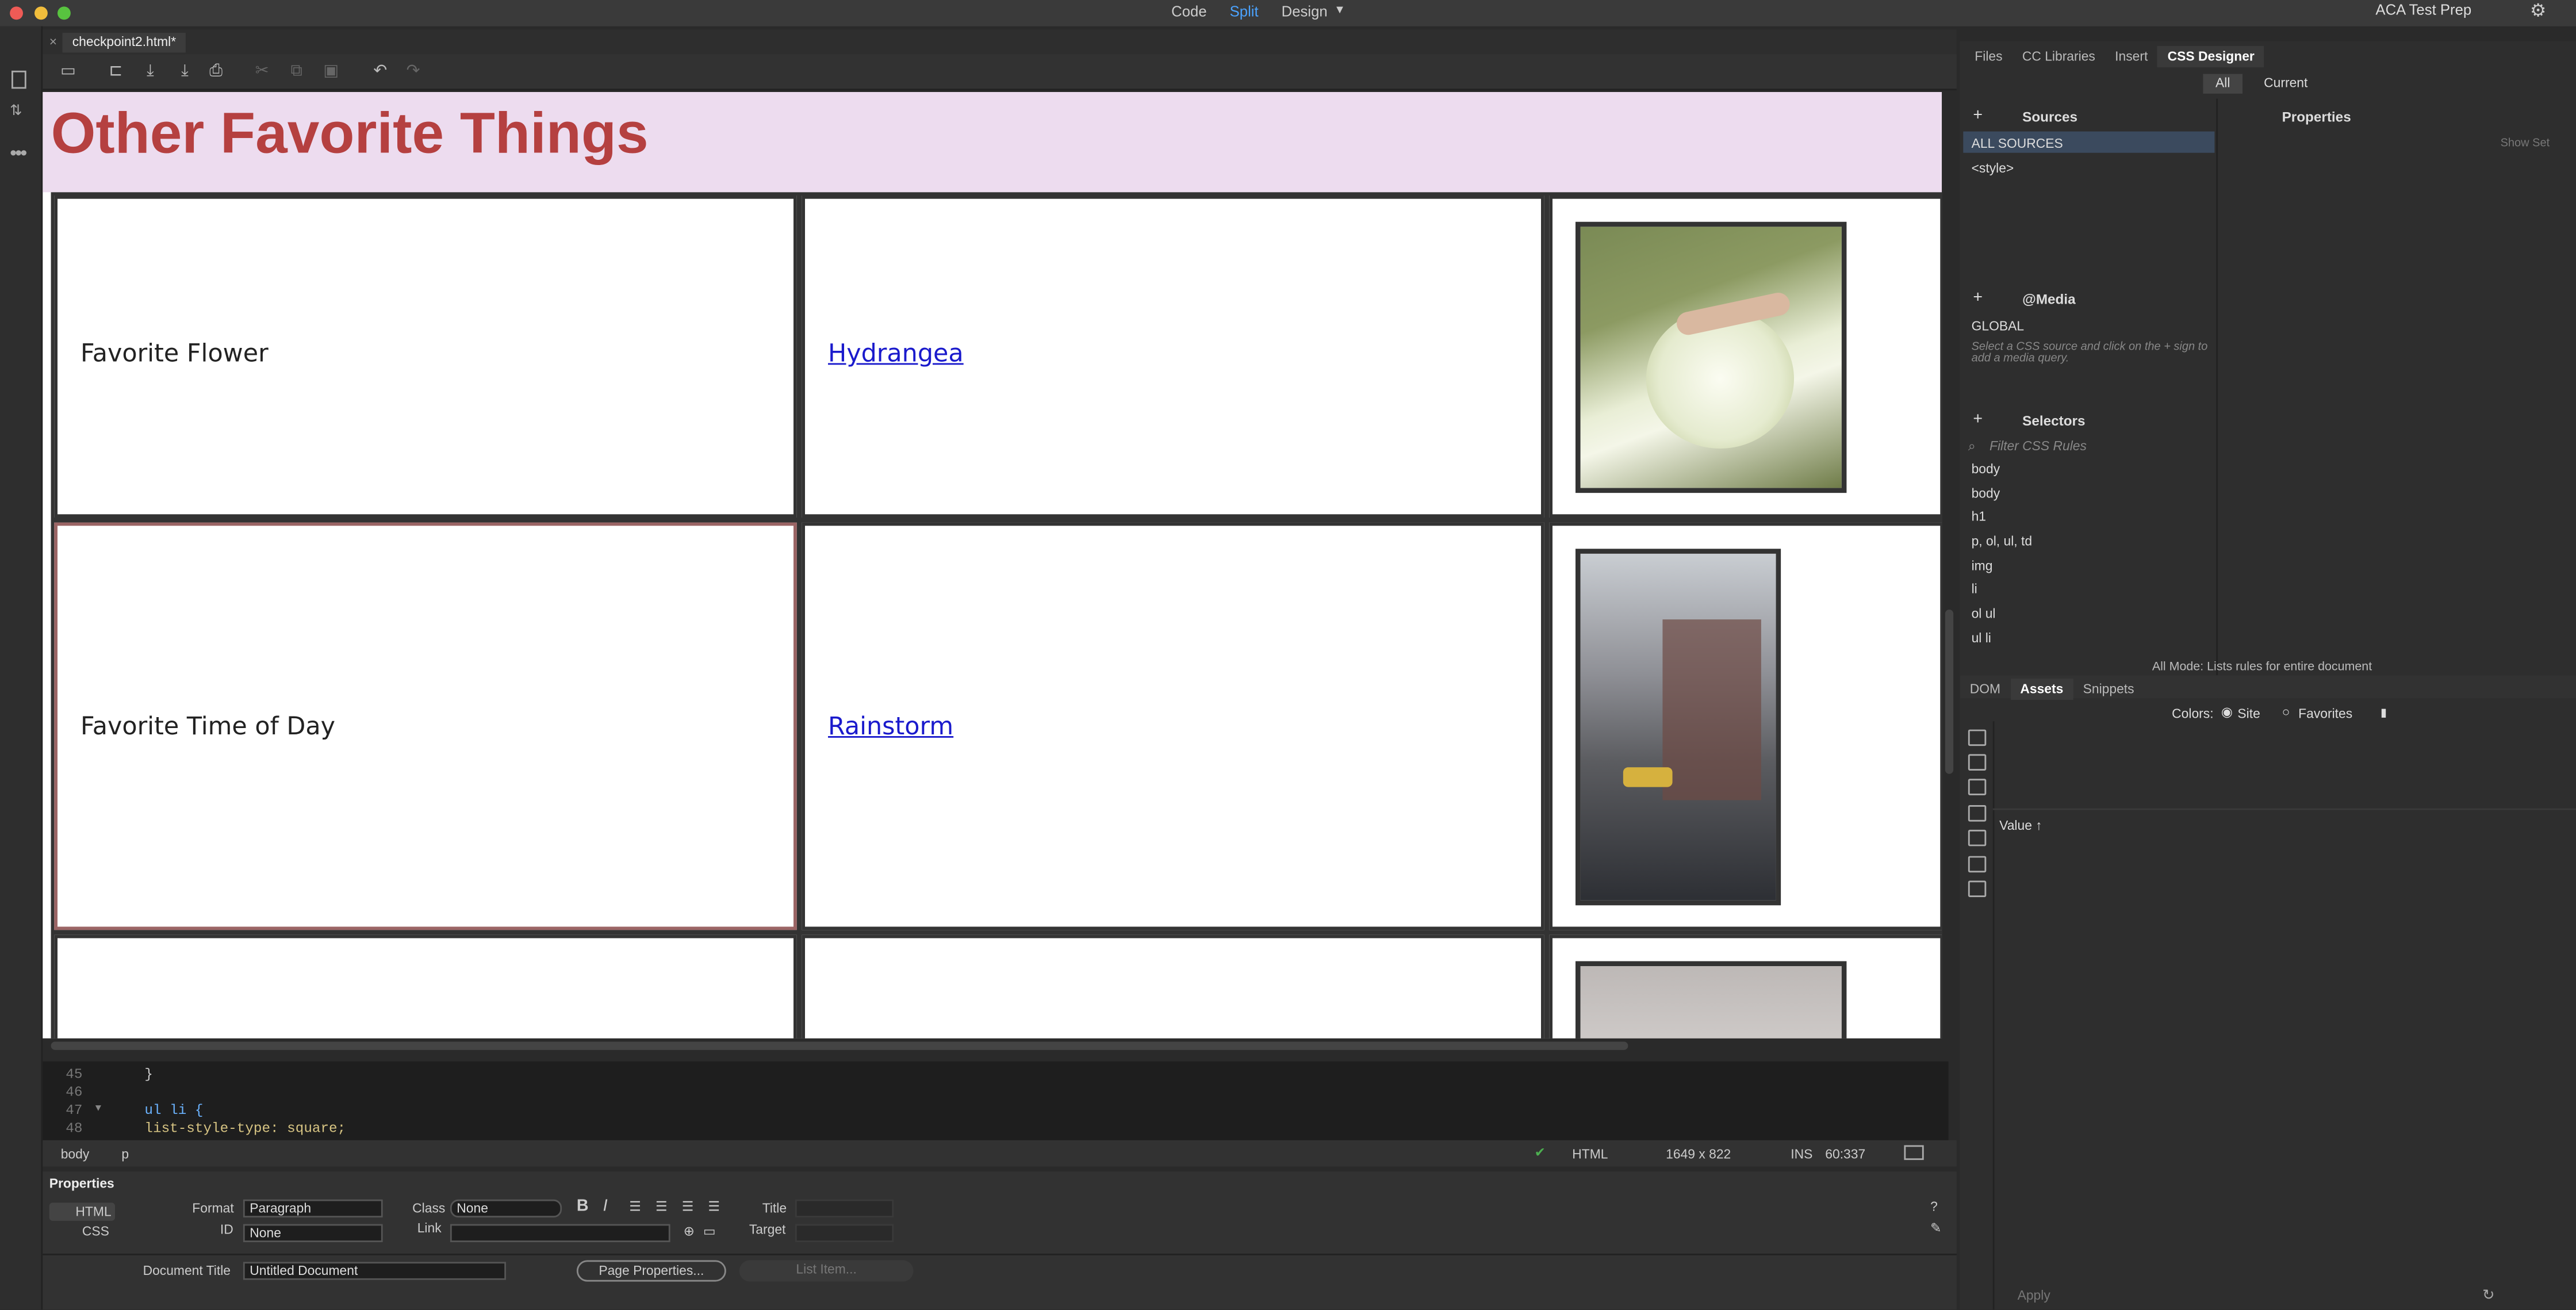 The height and width of the screenshot is (1310, 2576). I want to click on code-line: }, so click(148, 1074).